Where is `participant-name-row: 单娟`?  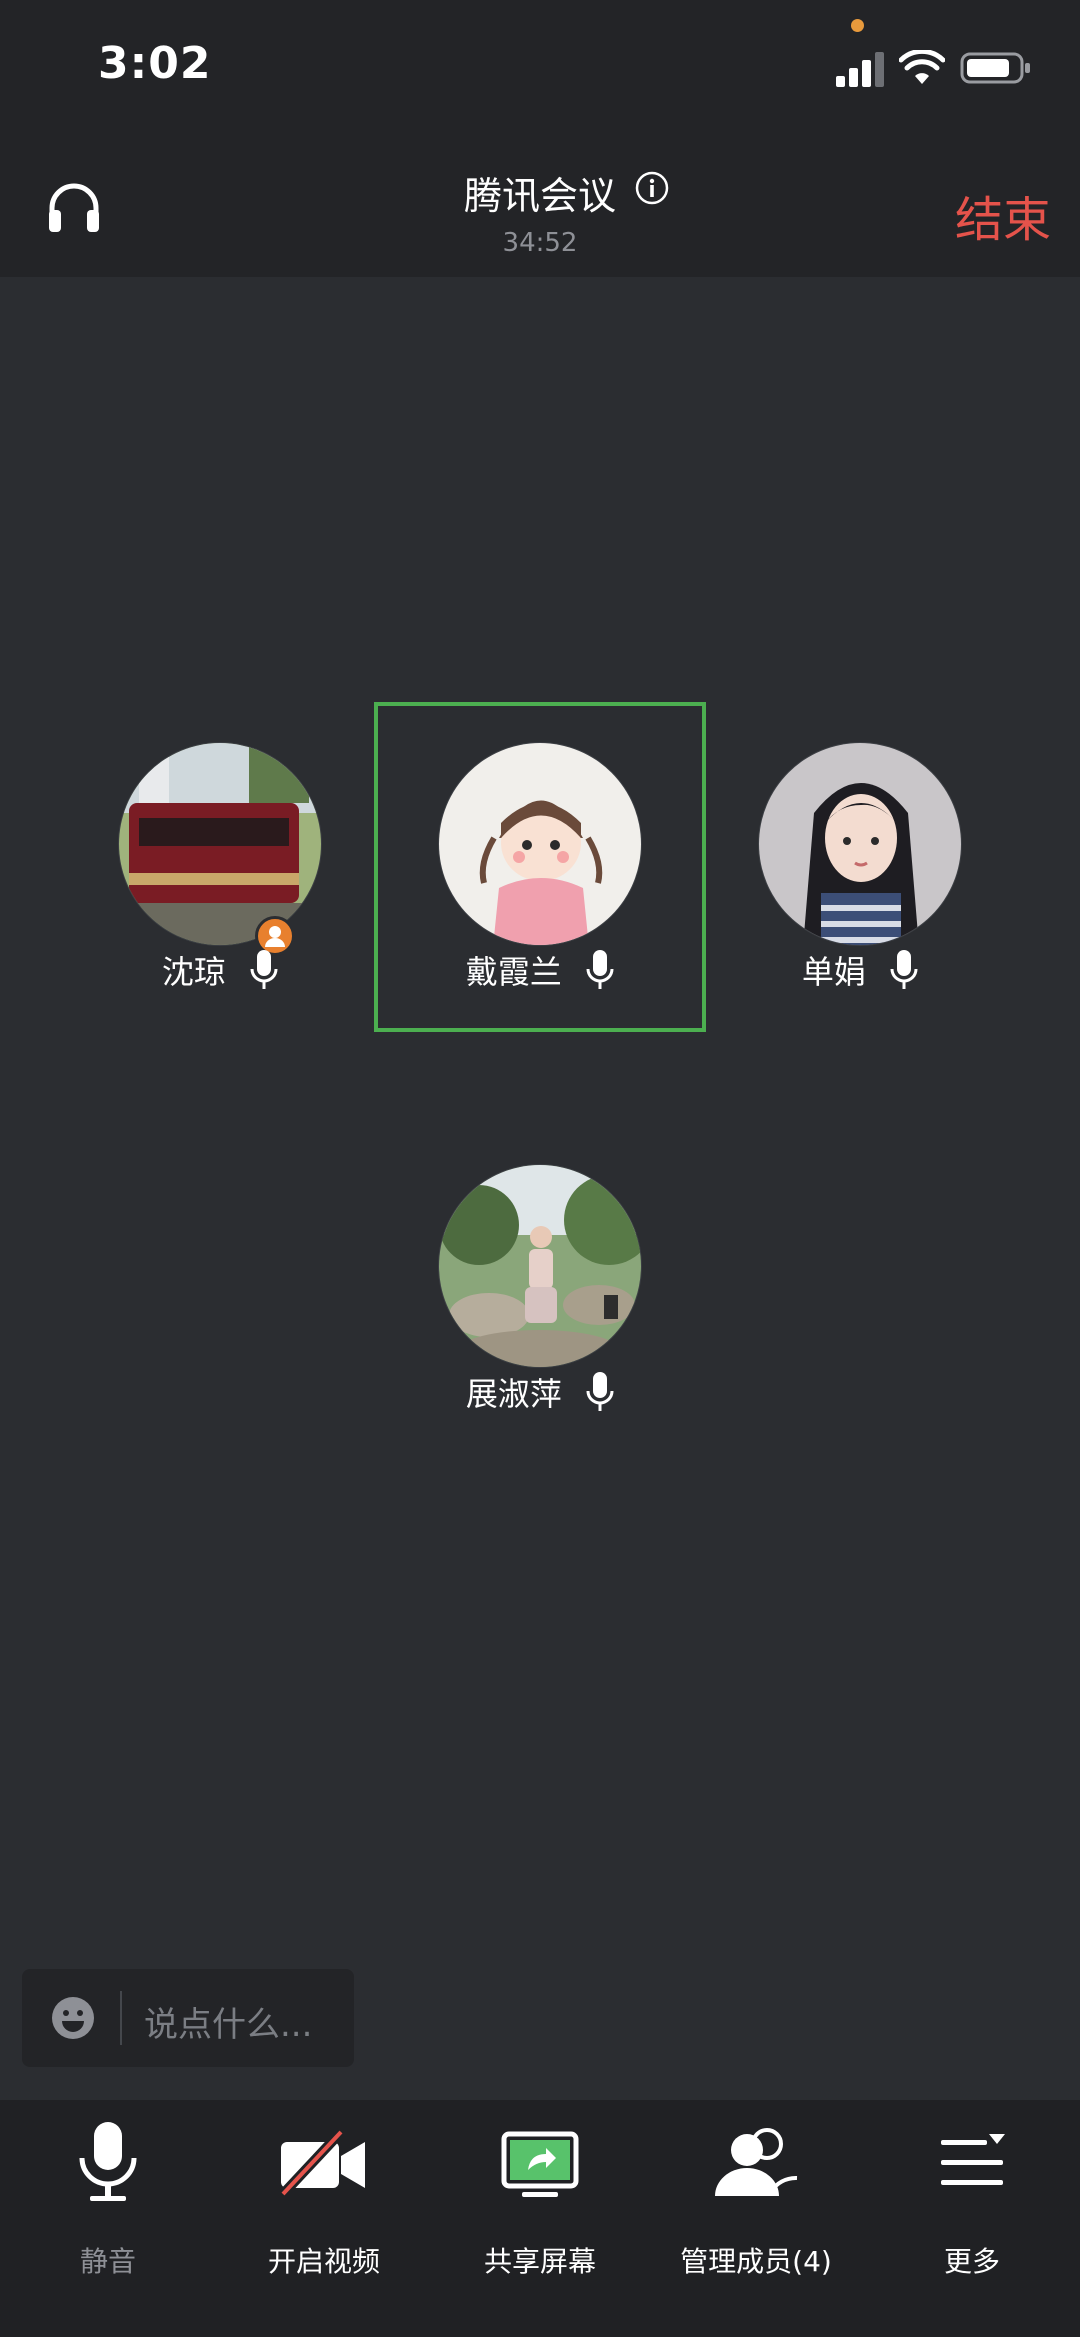
participant-name-row: 单娟 is located at coordinates (860, 970).